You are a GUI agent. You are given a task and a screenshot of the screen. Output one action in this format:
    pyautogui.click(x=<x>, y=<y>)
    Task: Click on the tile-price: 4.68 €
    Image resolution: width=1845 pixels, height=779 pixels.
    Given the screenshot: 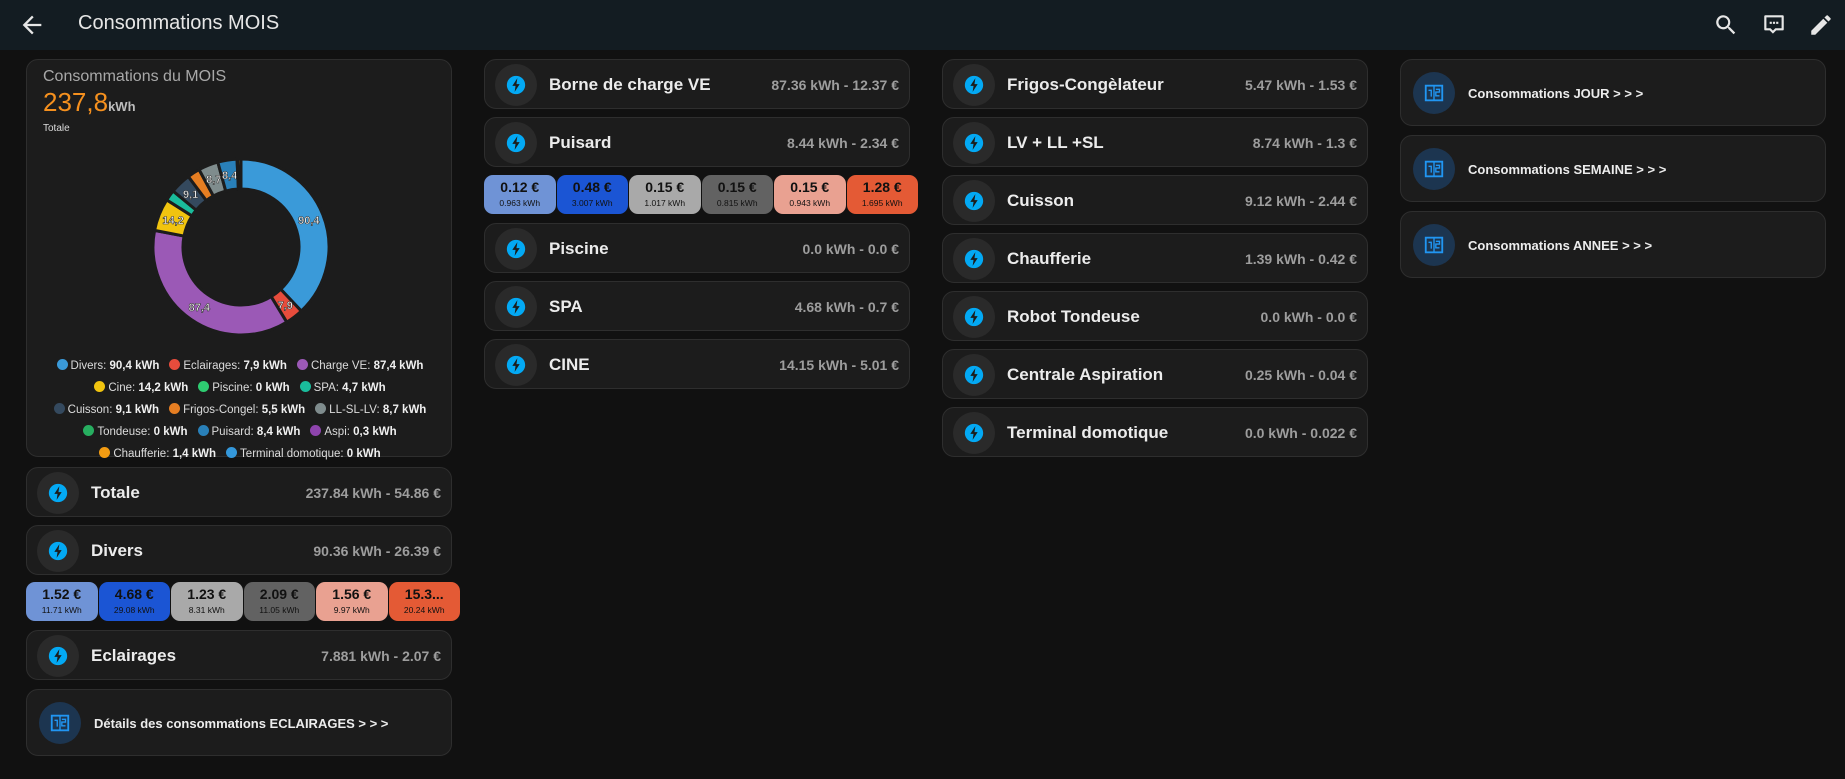 What is the action you would take?
    pyautogui.click(x=134, y=594)
    